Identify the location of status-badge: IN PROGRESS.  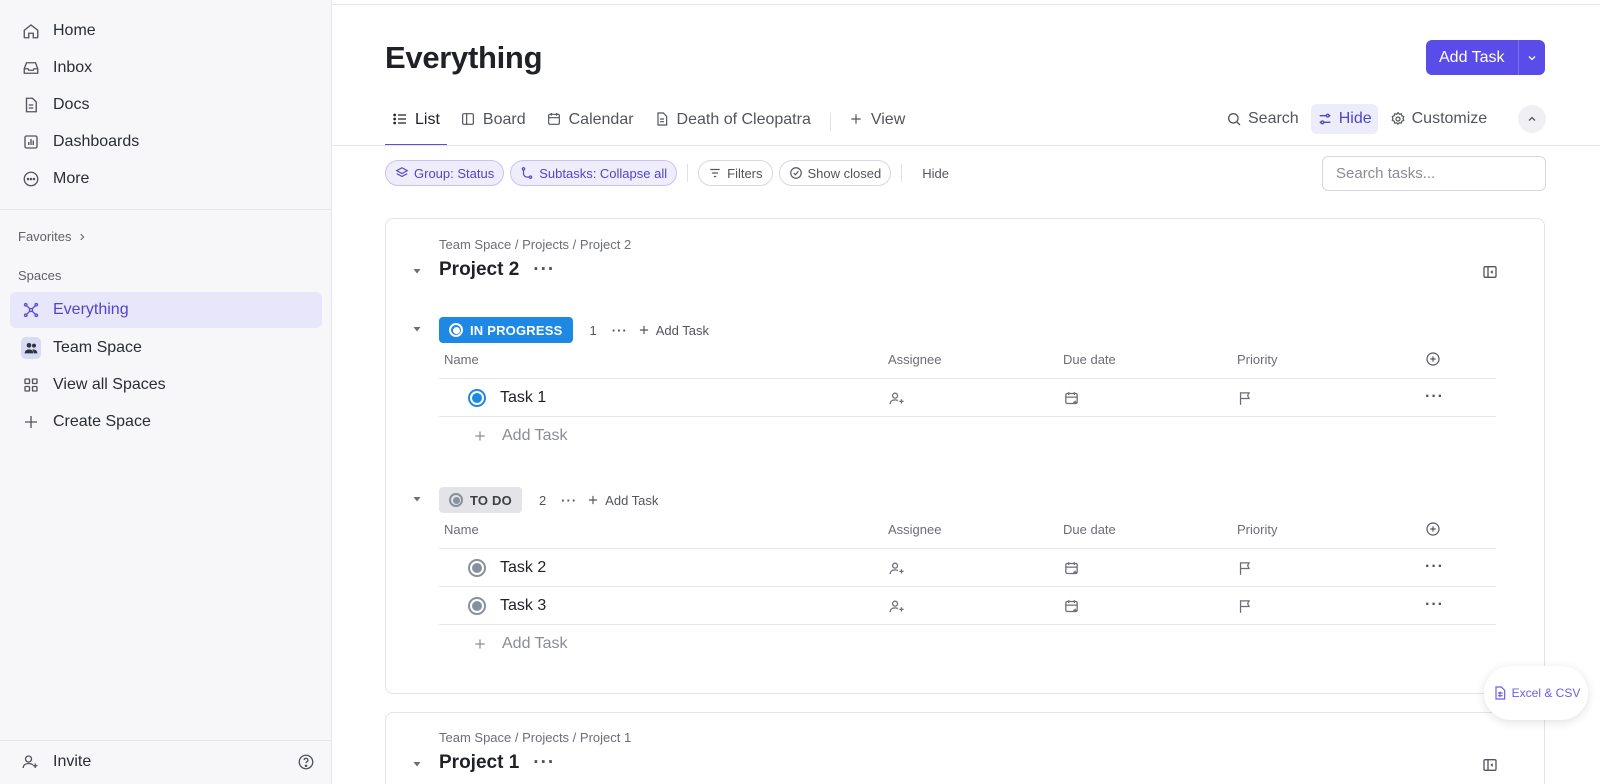
(506, 330).